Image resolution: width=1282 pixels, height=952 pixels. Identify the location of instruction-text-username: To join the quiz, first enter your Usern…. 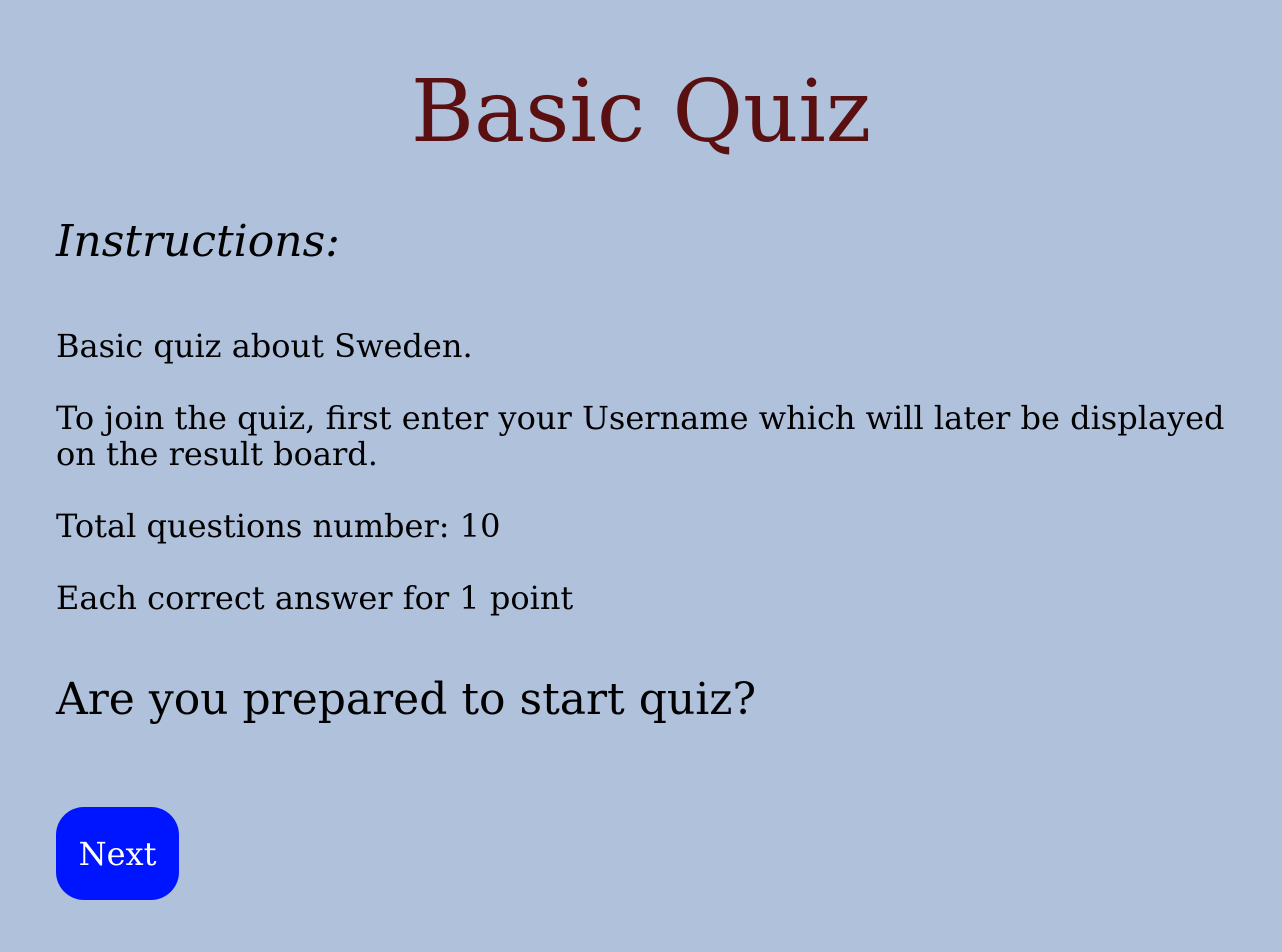
(640, 436).